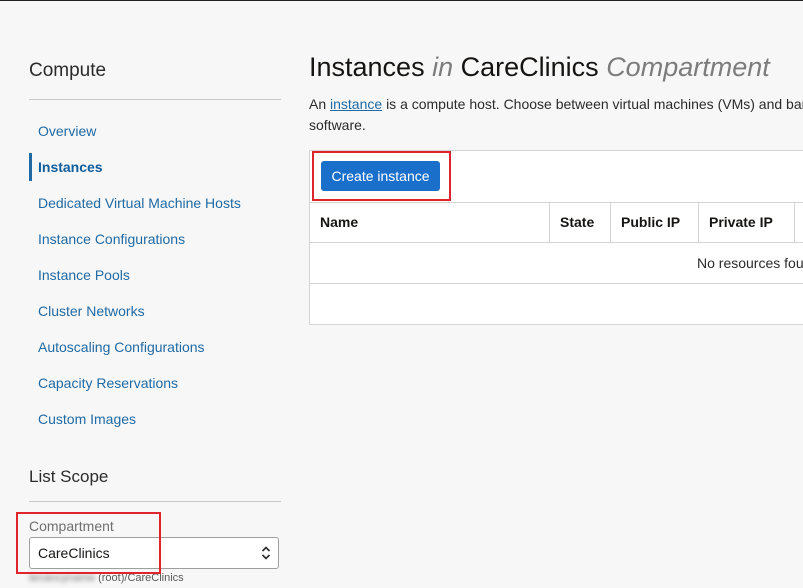  I want to click on title-instances: Instances, so click(367, 67).